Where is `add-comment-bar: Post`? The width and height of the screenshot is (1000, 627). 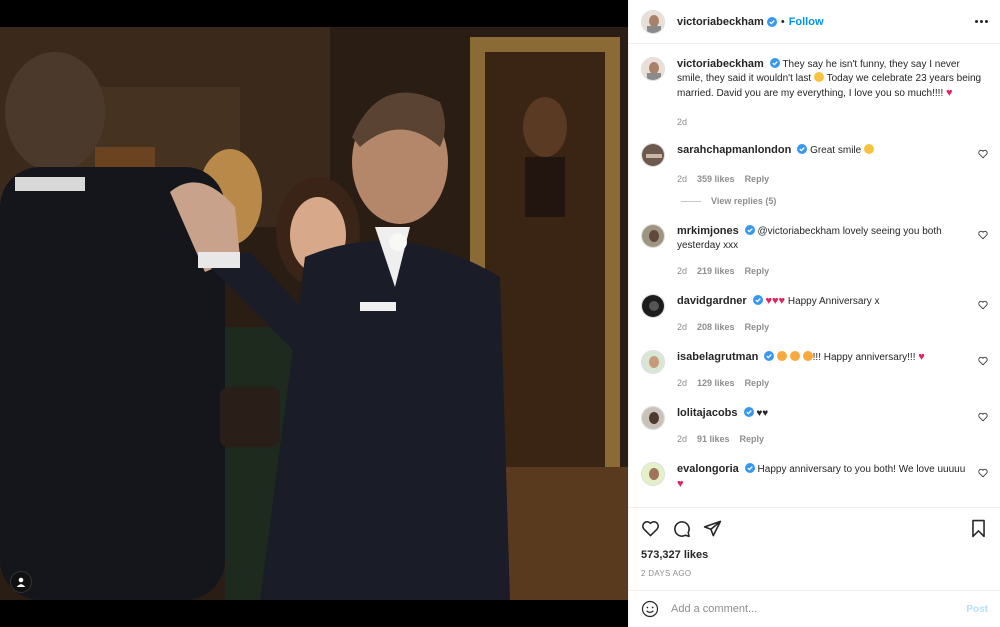
add-comment-bar: Post is located at coordinates (814, 608).